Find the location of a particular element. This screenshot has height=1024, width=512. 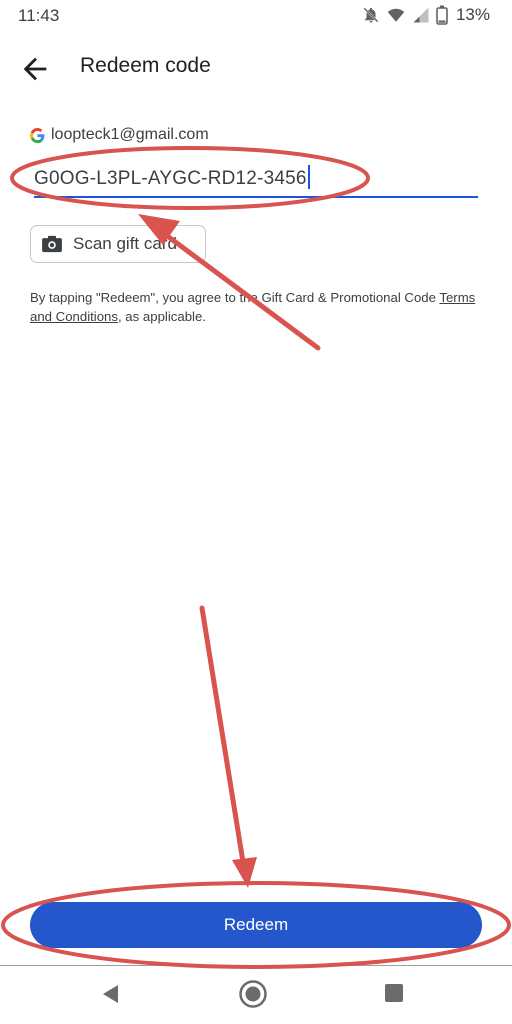

redeem-button: Redeem is located at coordinates (256, 925).